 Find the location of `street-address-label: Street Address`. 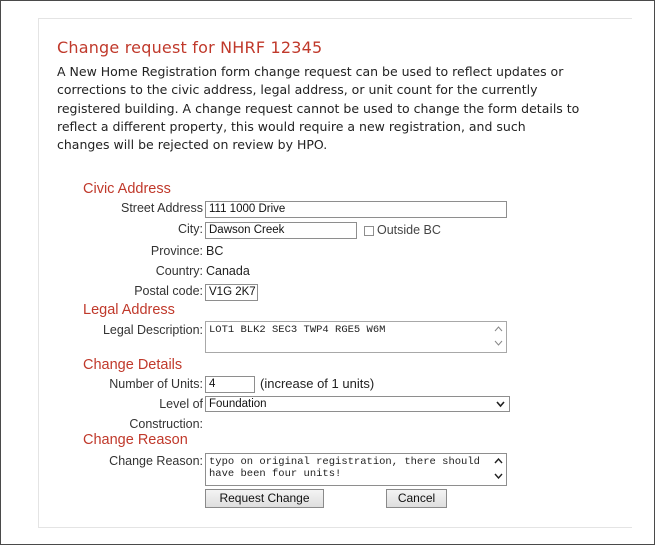

street-address-label: Street Address is located at coordinates (162, 208).